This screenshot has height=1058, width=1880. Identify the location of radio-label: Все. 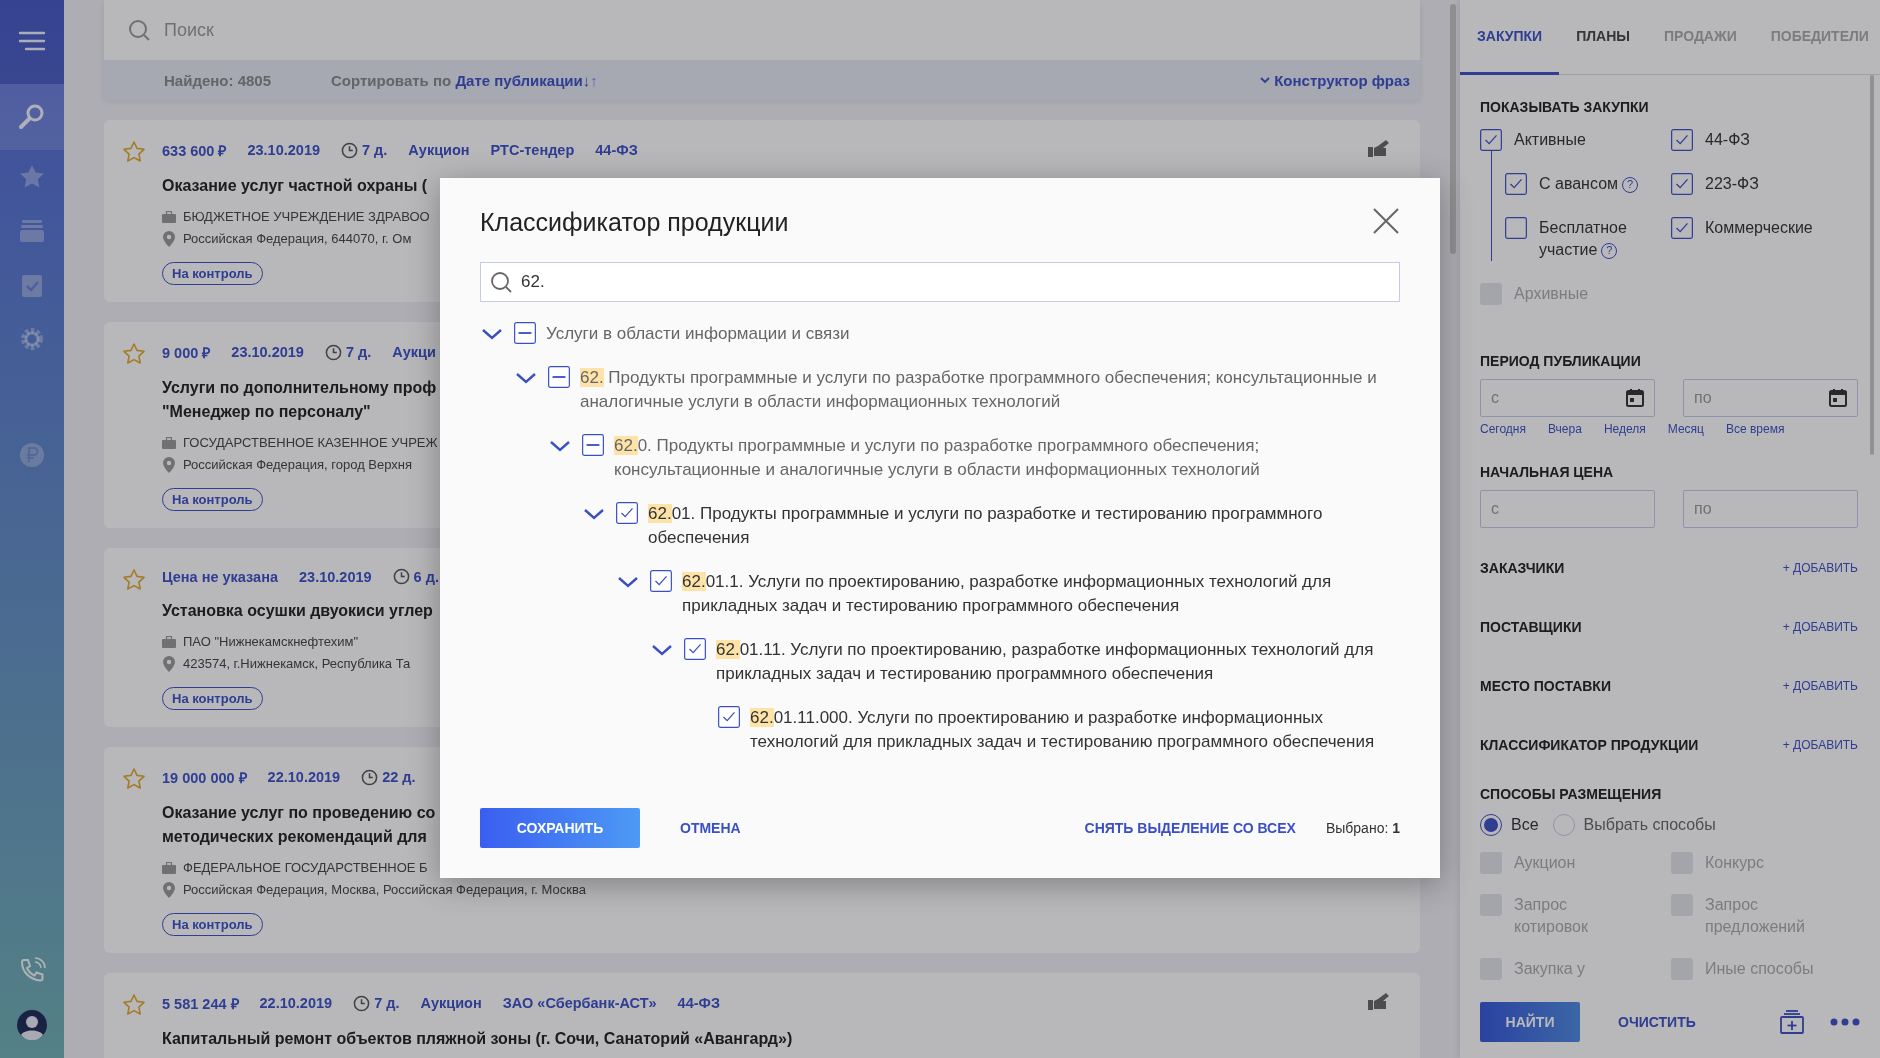
(1525, 825).